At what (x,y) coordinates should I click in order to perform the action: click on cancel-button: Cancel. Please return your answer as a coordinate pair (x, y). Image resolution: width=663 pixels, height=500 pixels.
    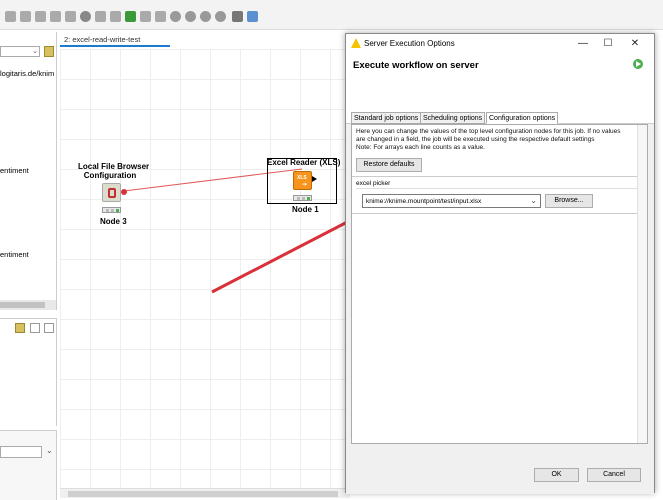
    Looking at the image, I should click on (614, 475).